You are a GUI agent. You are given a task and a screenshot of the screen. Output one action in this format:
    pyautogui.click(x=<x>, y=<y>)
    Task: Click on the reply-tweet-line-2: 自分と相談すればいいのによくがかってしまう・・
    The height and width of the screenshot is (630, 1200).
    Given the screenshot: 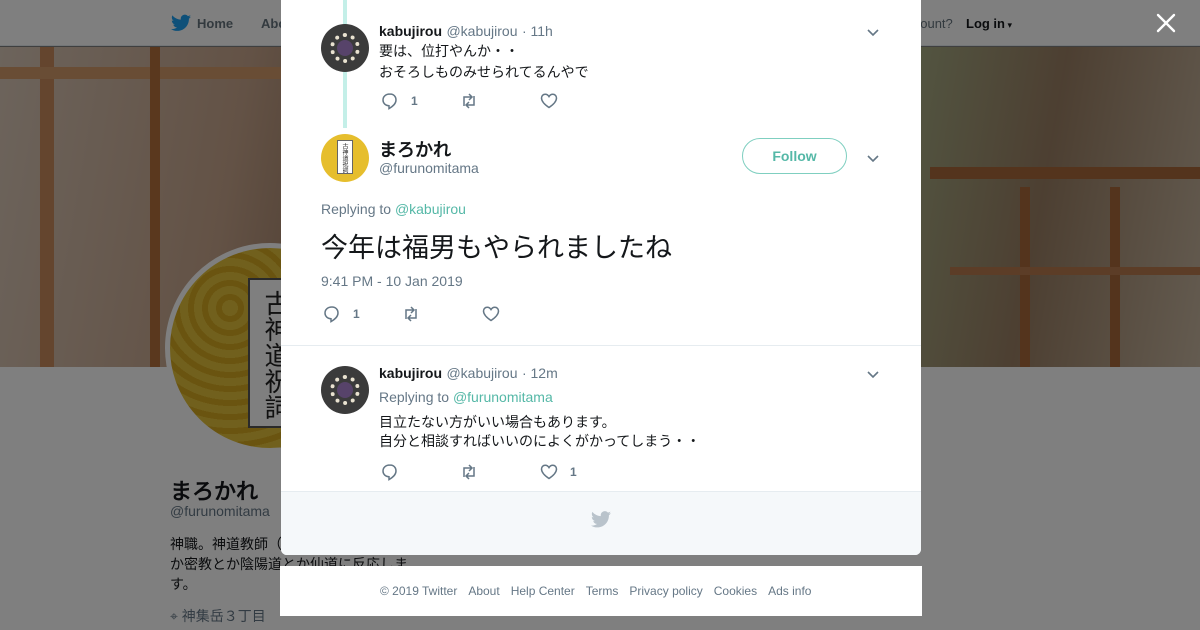 What is the action you would take?
    pyautogui.click(x=540, y=441)
    